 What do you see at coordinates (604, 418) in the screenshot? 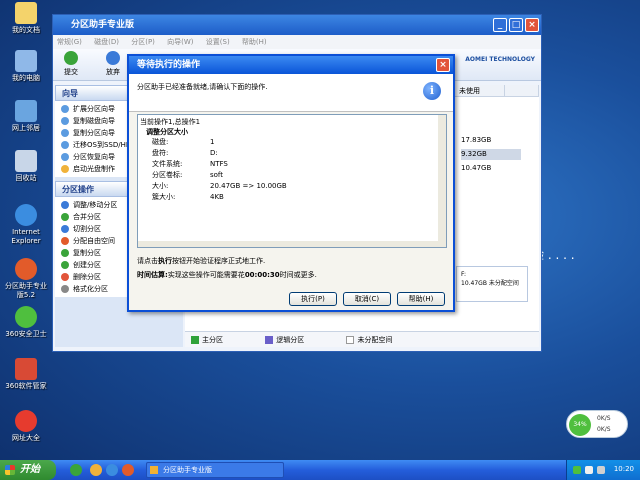
I see `upload-speed: 0K/S` at bounding box center [604, 418].